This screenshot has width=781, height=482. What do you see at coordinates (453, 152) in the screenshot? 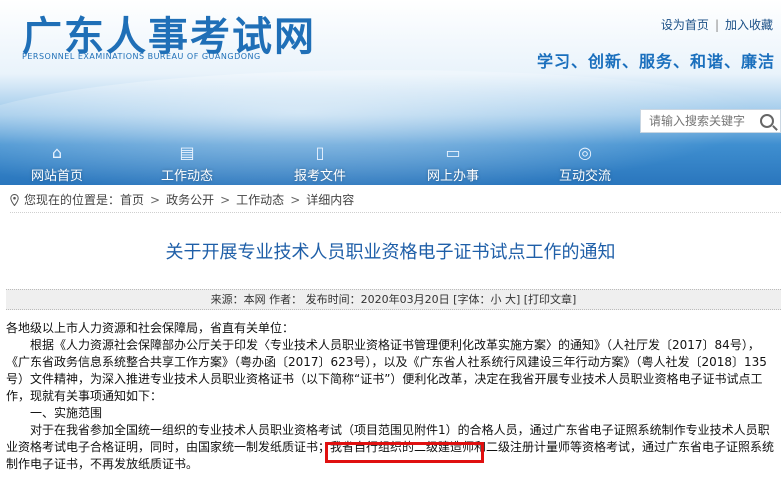
I see `online-service-icon: ▭` at bounding box center [453, 152].